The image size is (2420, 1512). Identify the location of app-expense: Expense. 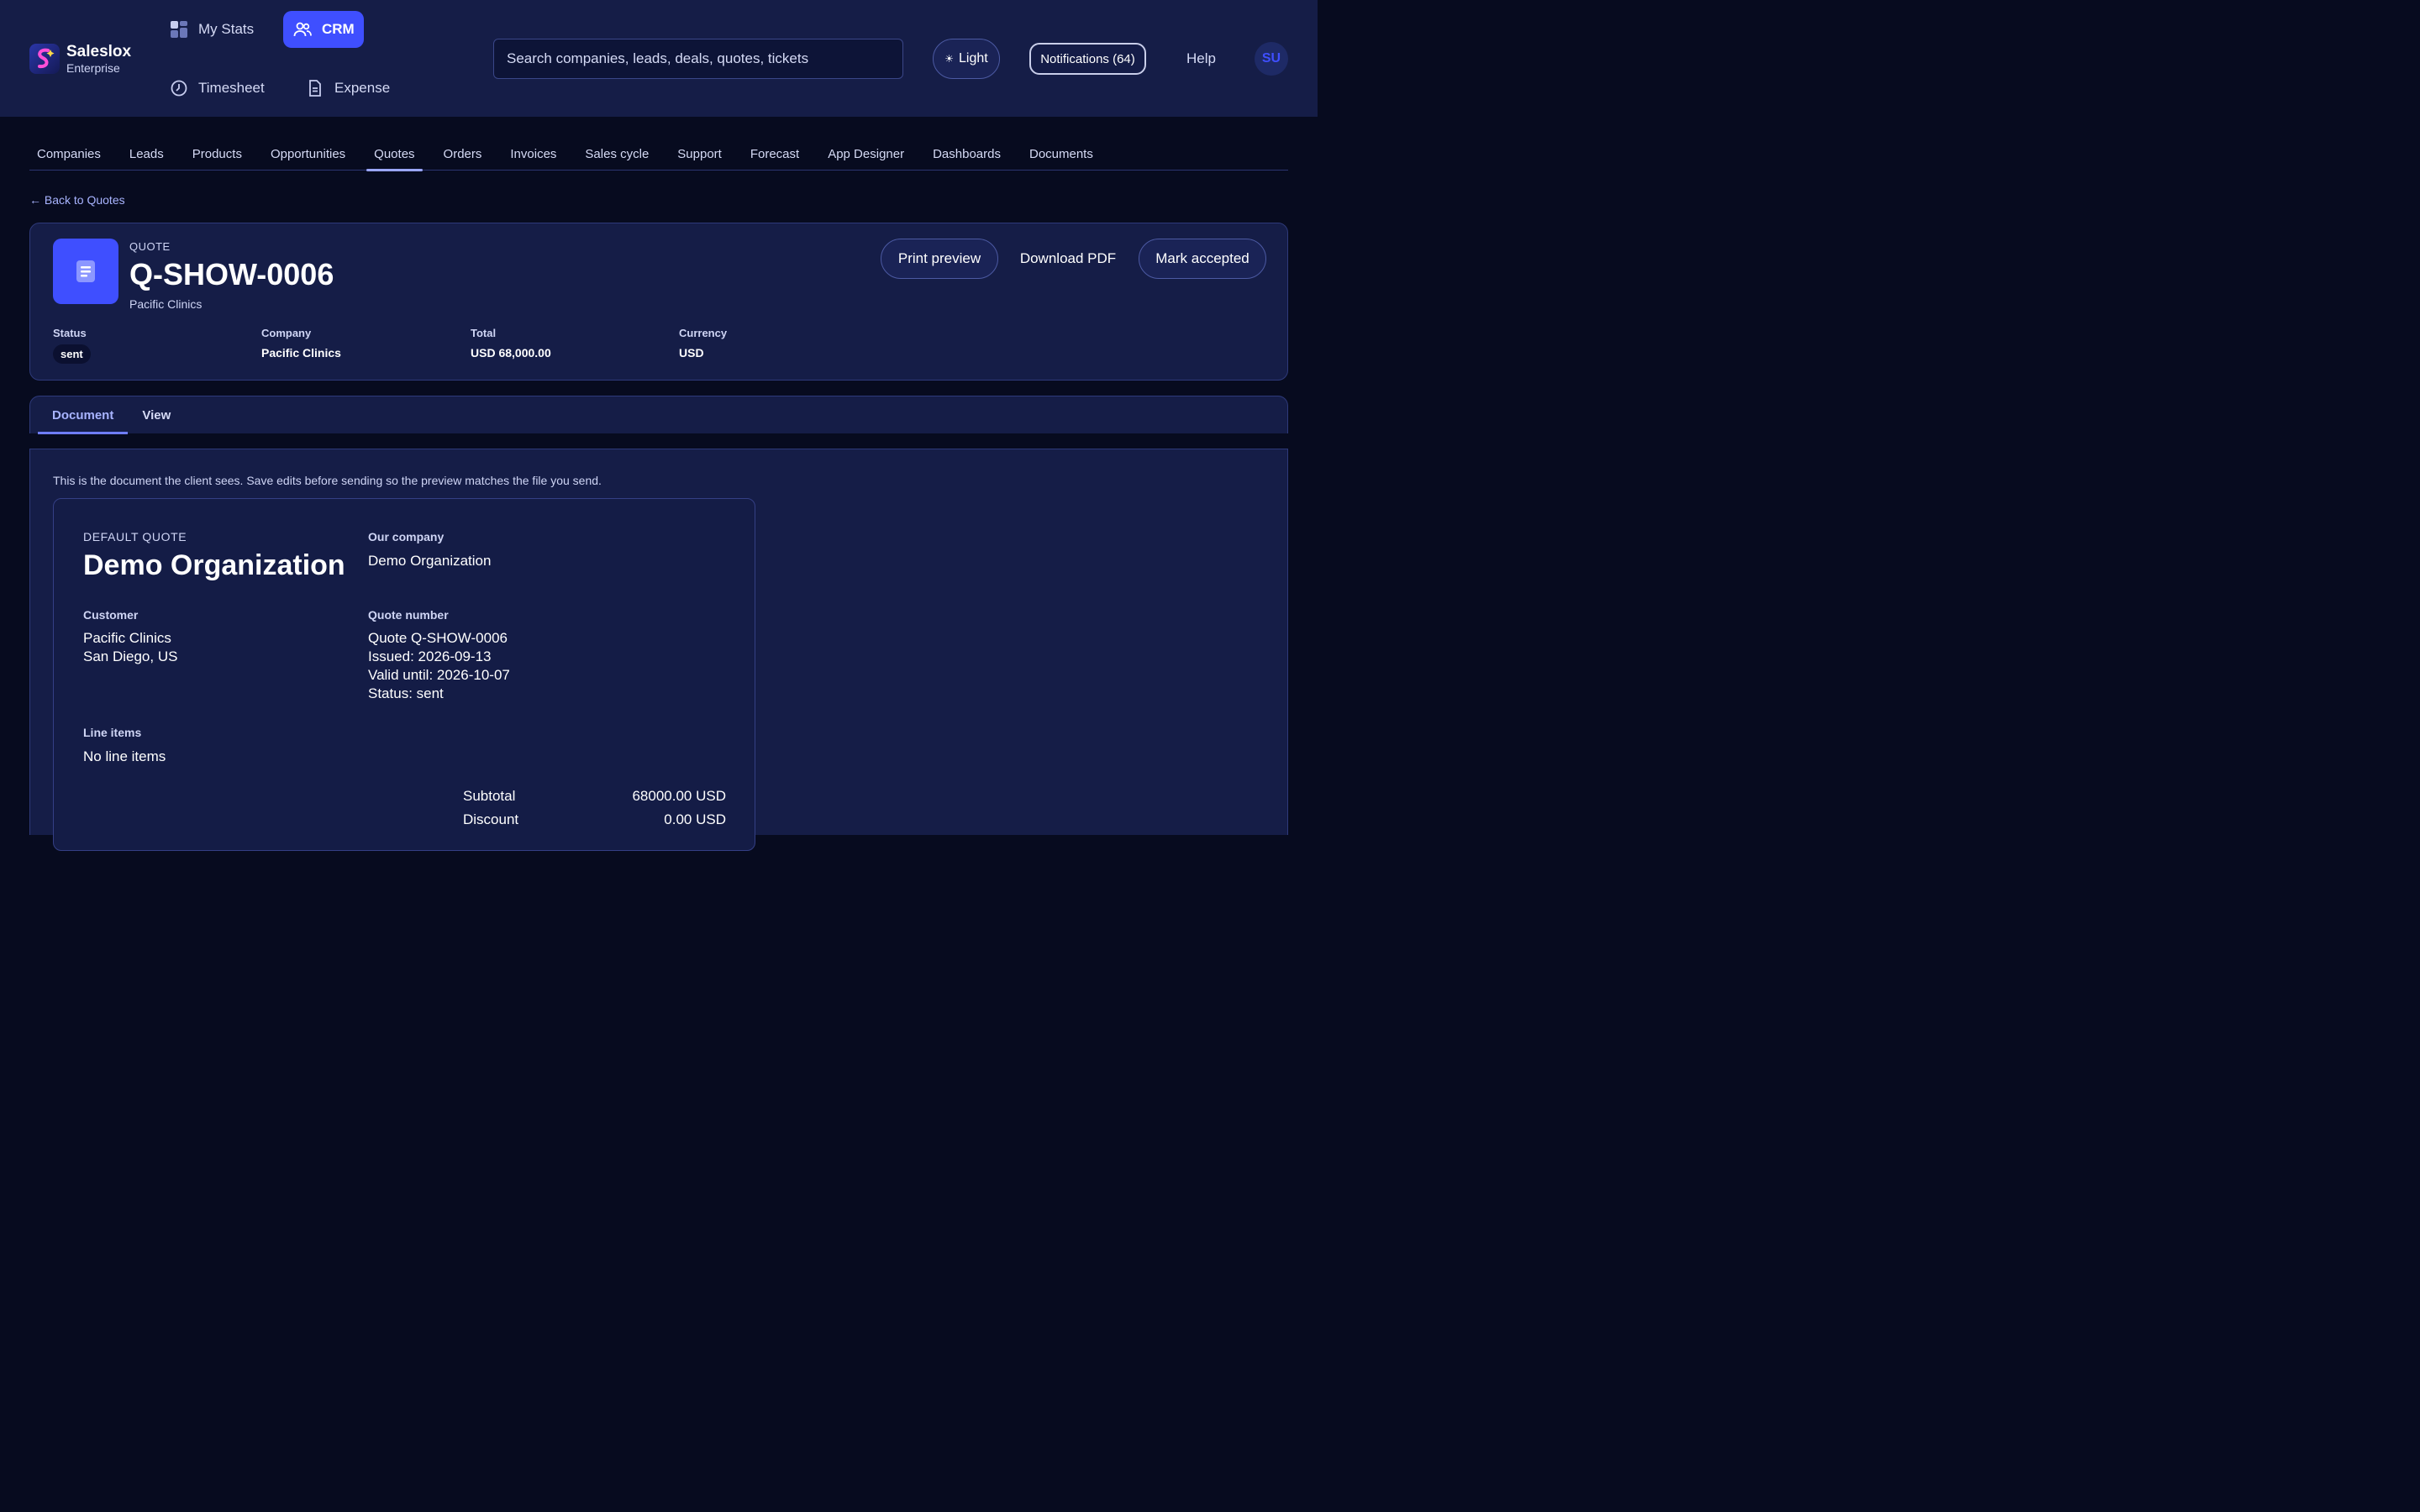
(348, 88).